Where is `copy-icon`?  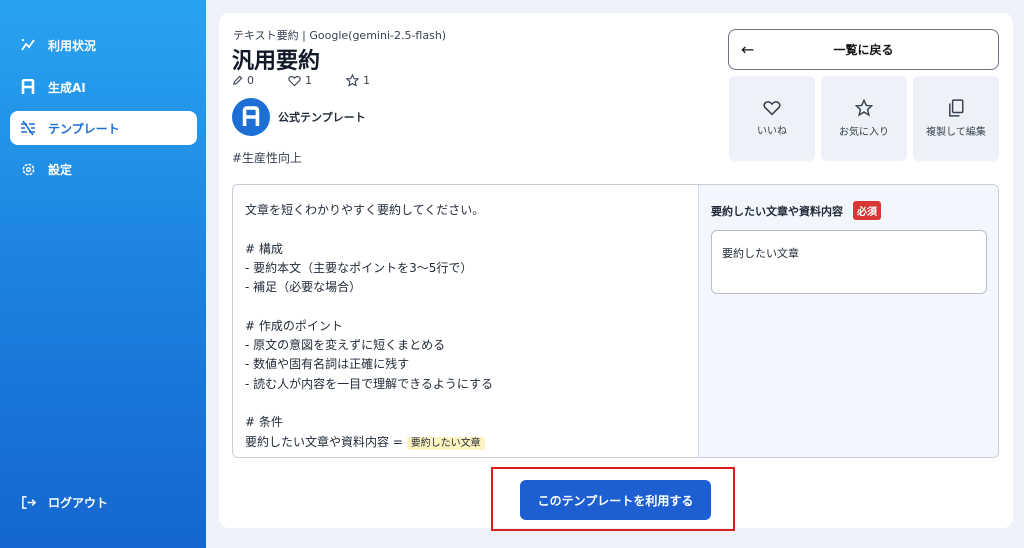
copy-icon is located at coordinates (956, 108).